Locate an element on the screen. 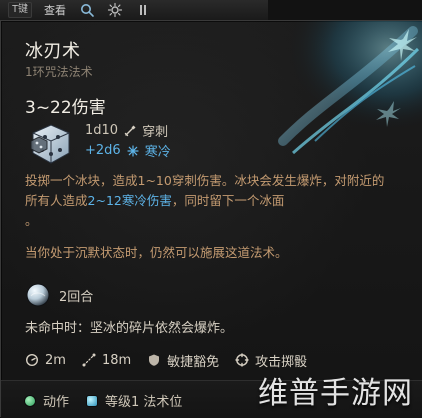  description-tail: 。 is located at coordinates (31, 220).